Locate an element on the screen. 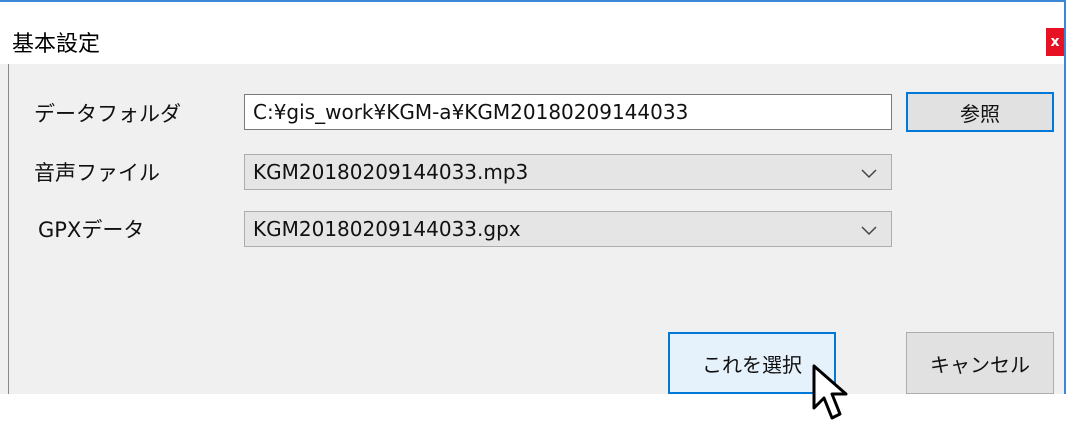  mouse-pointer-icon is located at coordinates (830, 392).